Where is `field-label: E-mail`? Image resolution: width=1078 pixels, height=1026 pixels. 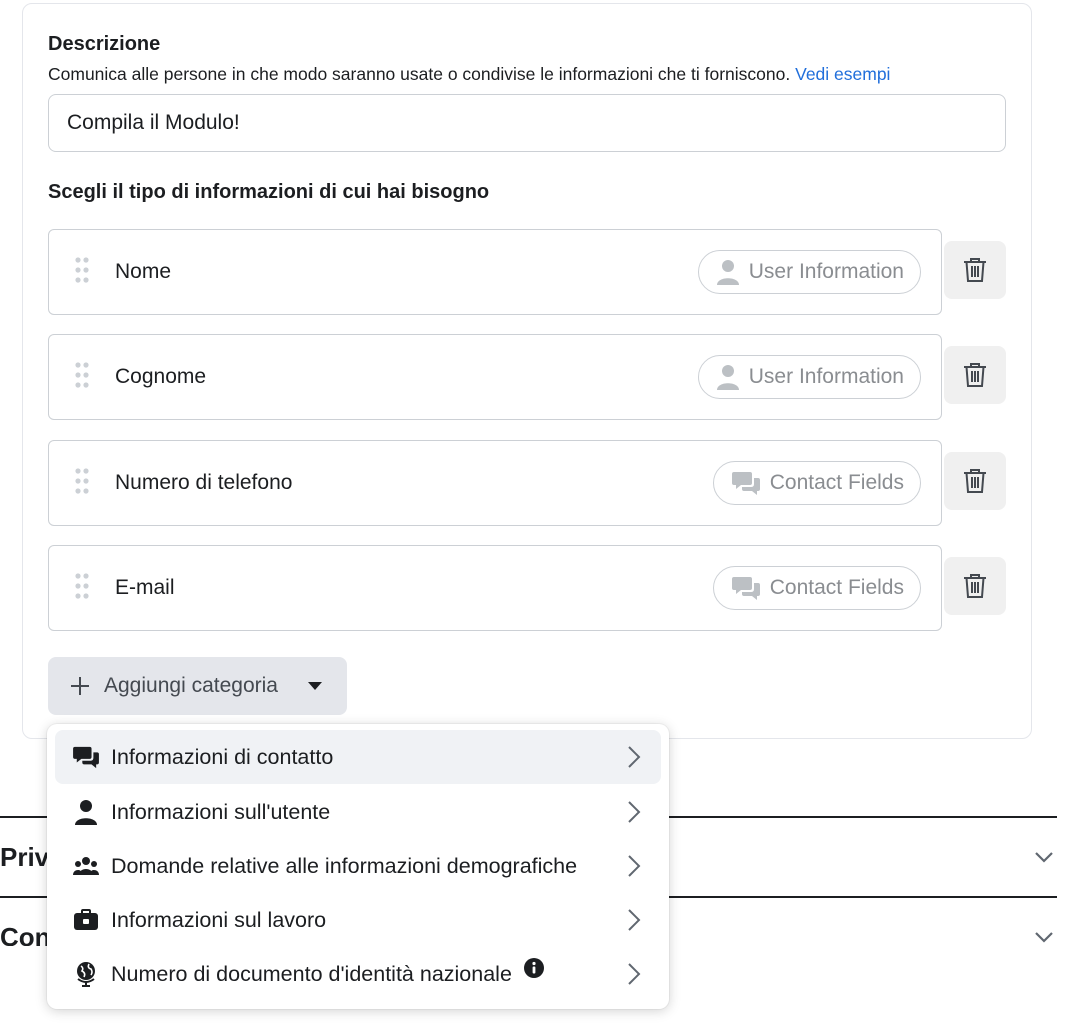 field-label: E-mail is located at coordinates (145, 587).